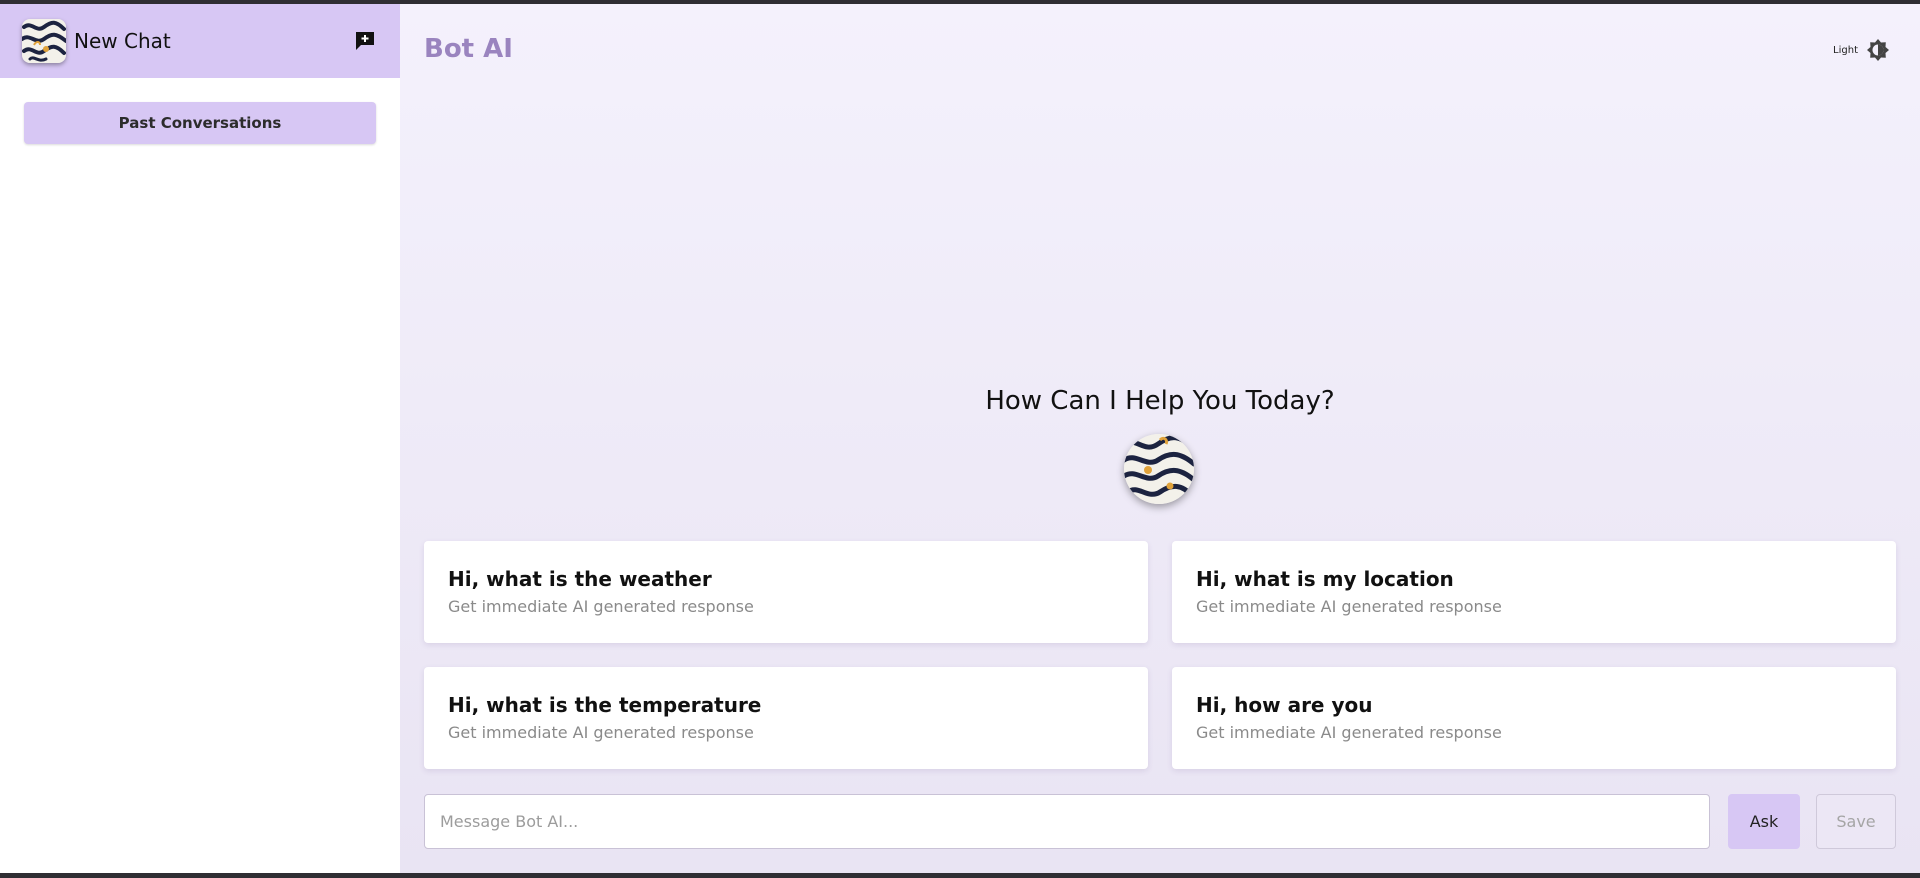  What do you see at coordinates (1856, 821) in the screenshot?
I see `save-button: Save` at bounding box center [1856, 821].